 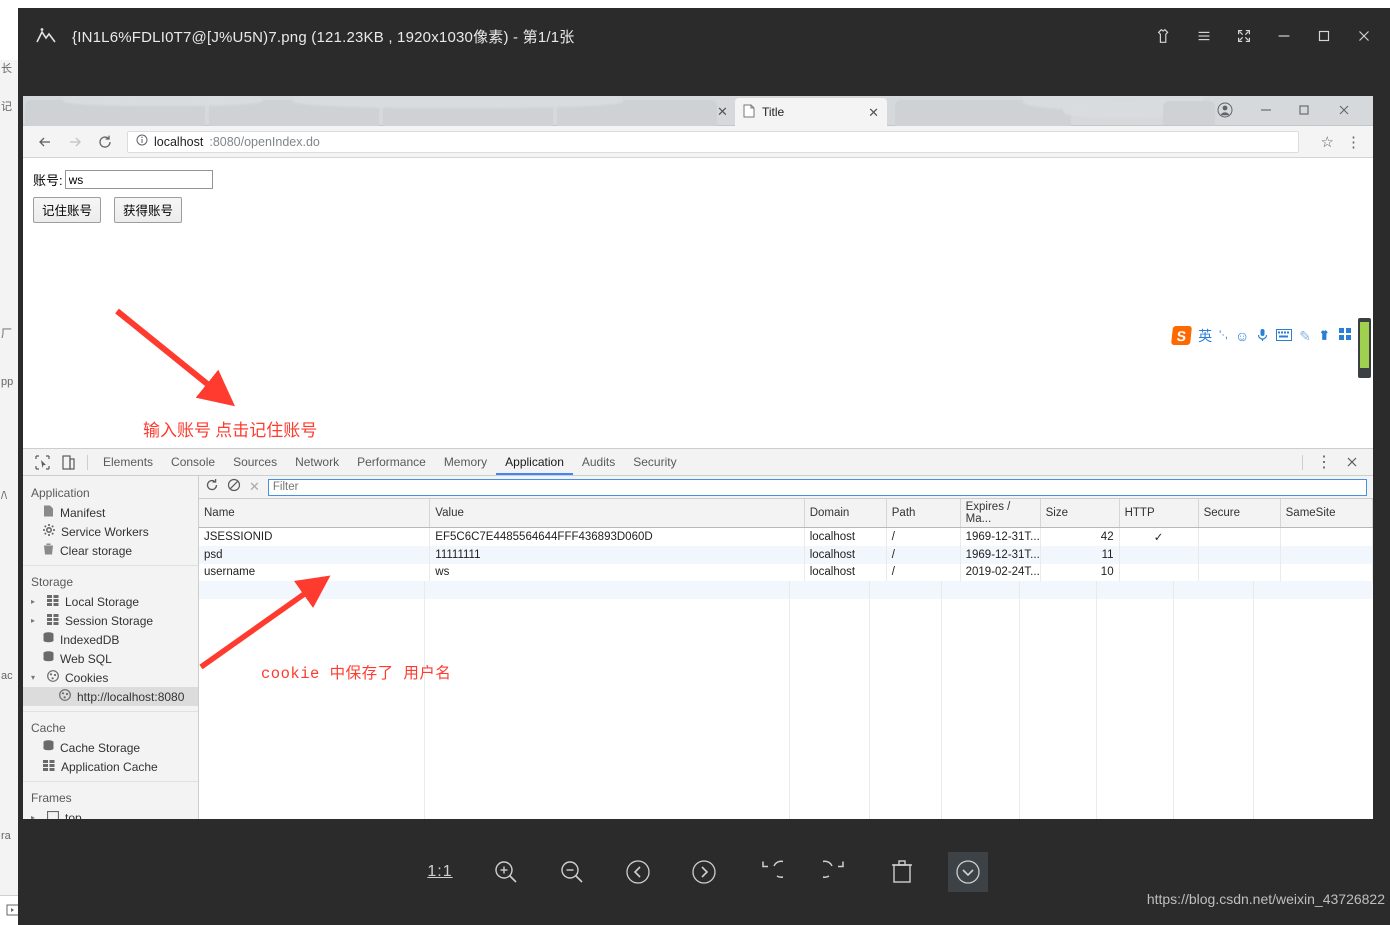 What do you see at coordinates (1326, 555) in the screenshot?
I see `cell-samesite` at bounding box center [1326, 555].